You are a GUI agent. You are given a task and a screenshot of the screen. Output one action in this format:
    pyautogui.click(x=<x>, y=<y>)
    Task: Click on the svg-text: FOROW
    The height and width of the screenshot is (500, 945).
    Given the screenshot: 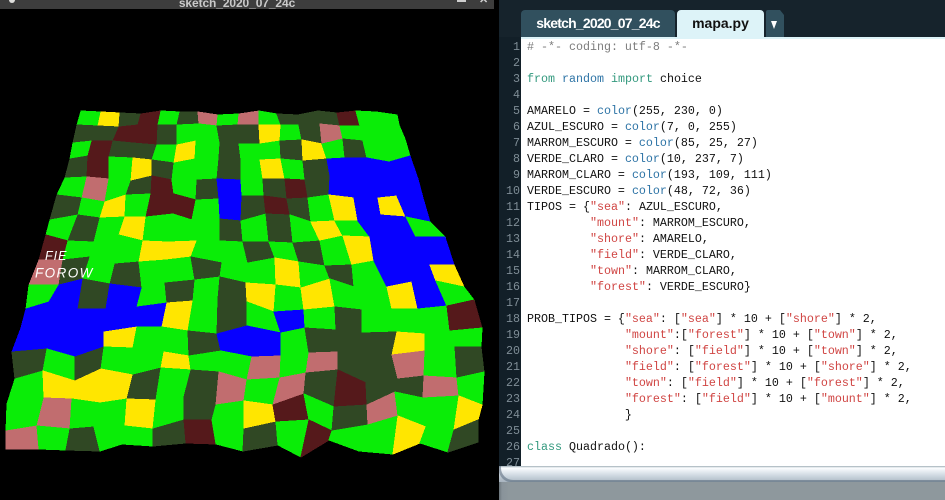 What is the action you would take?
    pyautogui.click(x=64, y=273)
    